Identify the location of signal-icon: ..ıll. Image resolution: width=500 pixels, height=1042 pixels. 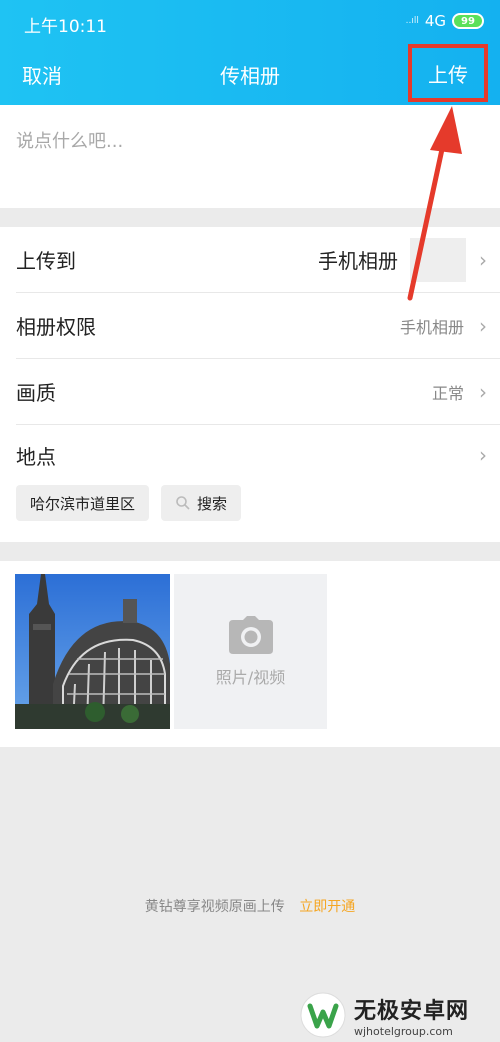
(412, 21).